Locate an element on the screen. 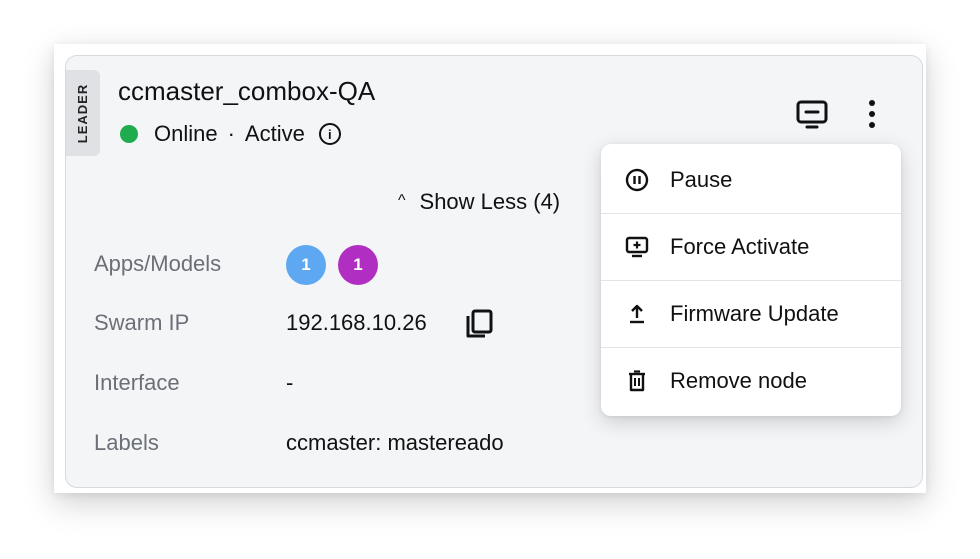 The height and width of the screenshot is (559, 980). info-icon: i is located at coordinates (329, 134).